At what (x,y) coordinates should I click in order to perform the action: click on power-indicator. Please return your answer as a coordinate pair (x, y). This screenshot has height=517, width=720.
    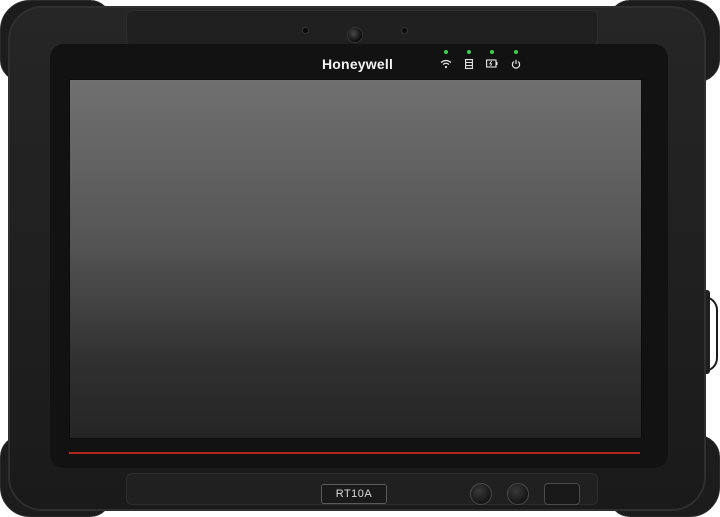
    Looking at the image, I should click on (516, 59).